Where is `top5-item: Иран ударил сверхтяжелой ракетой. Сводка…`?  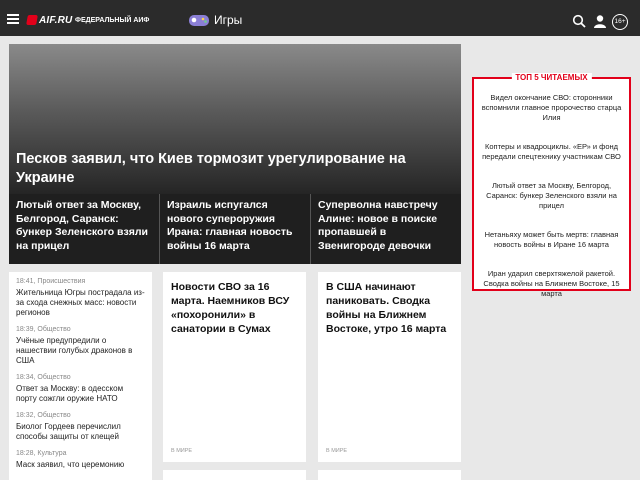 top5-item: Иран ударил сверхтяжелой ракетой. Сводка… is located at coordinates (551, 284).